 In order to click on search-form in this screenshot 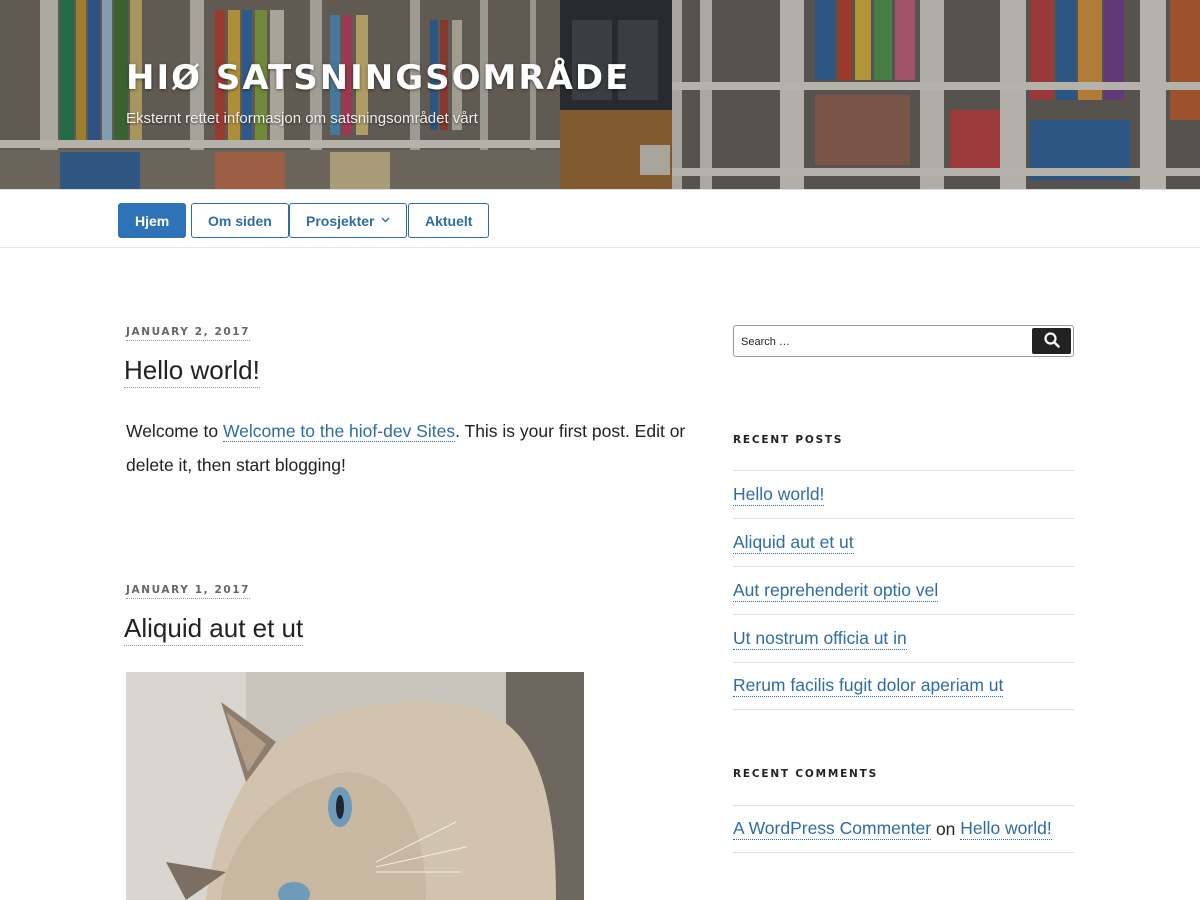, I will do `click(903, 341)`.